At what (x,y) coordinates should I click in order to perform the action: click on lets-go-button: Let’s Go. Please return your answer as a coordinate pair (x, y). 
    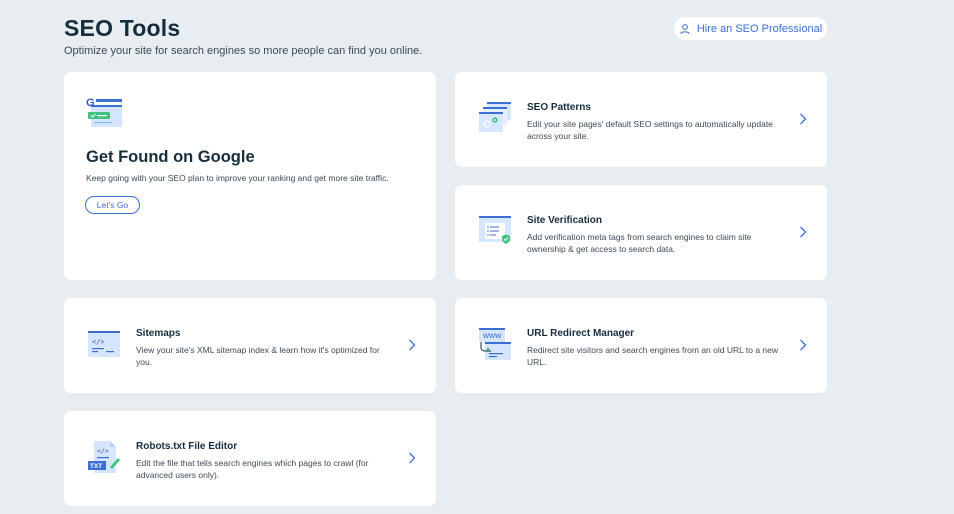
    Looking at the image, I should click on (112, 205).